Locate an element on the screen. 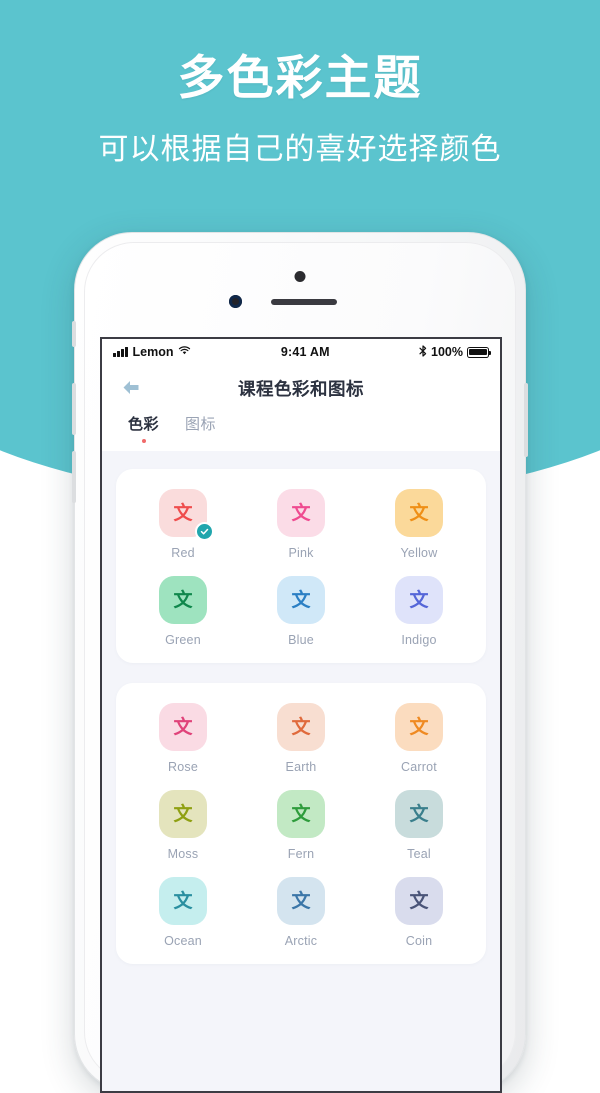 This screenshot has height=1093, width=600. color-swatch-fern: 文 Fern is located at coordinates (301, 833).